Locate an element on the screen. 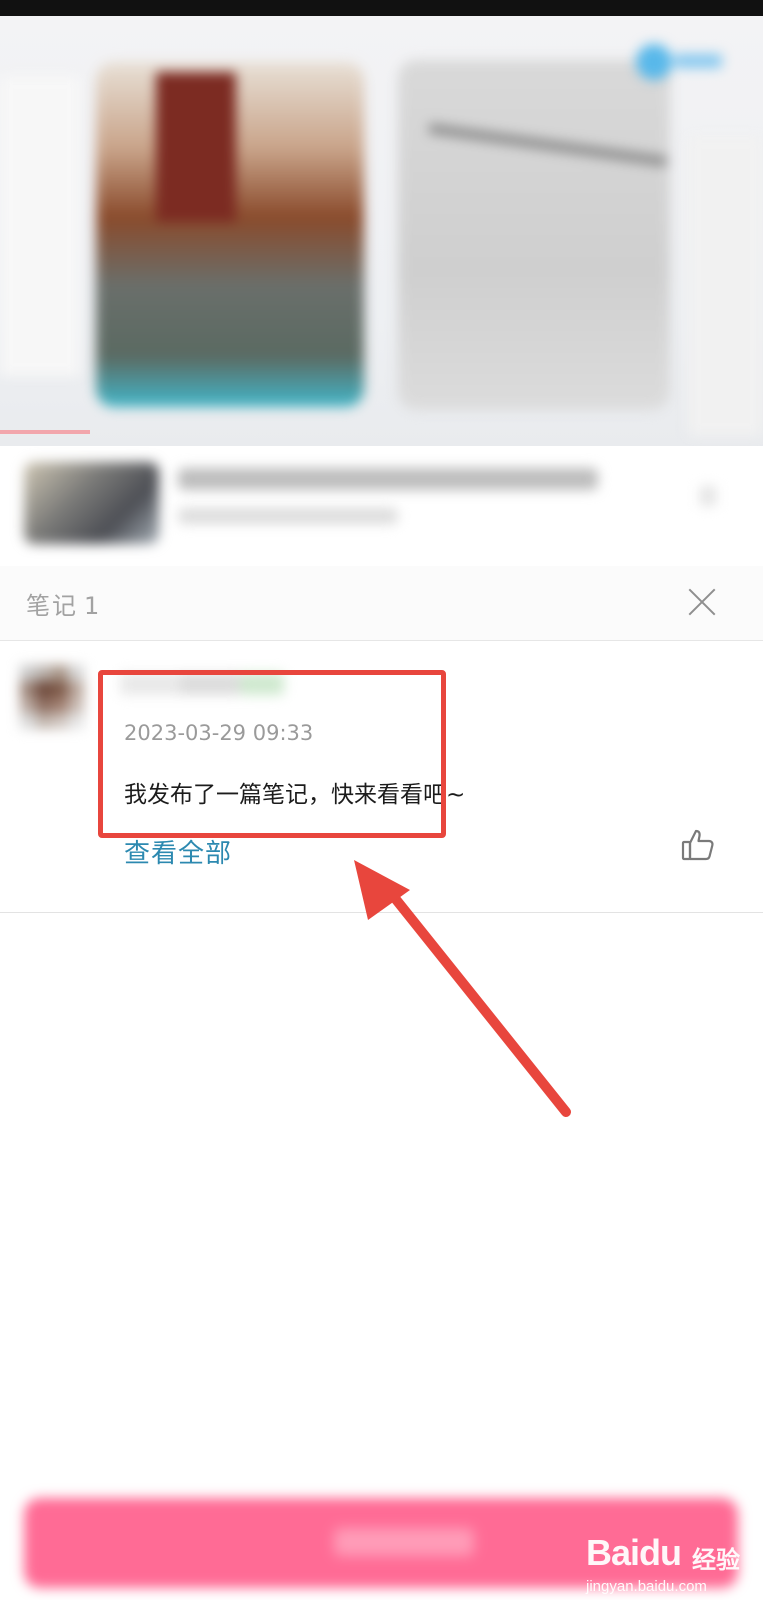 The width and height of the screenshot is (763, 1600). watermark-brand: Baidu is located at coordinates (634, 1552).